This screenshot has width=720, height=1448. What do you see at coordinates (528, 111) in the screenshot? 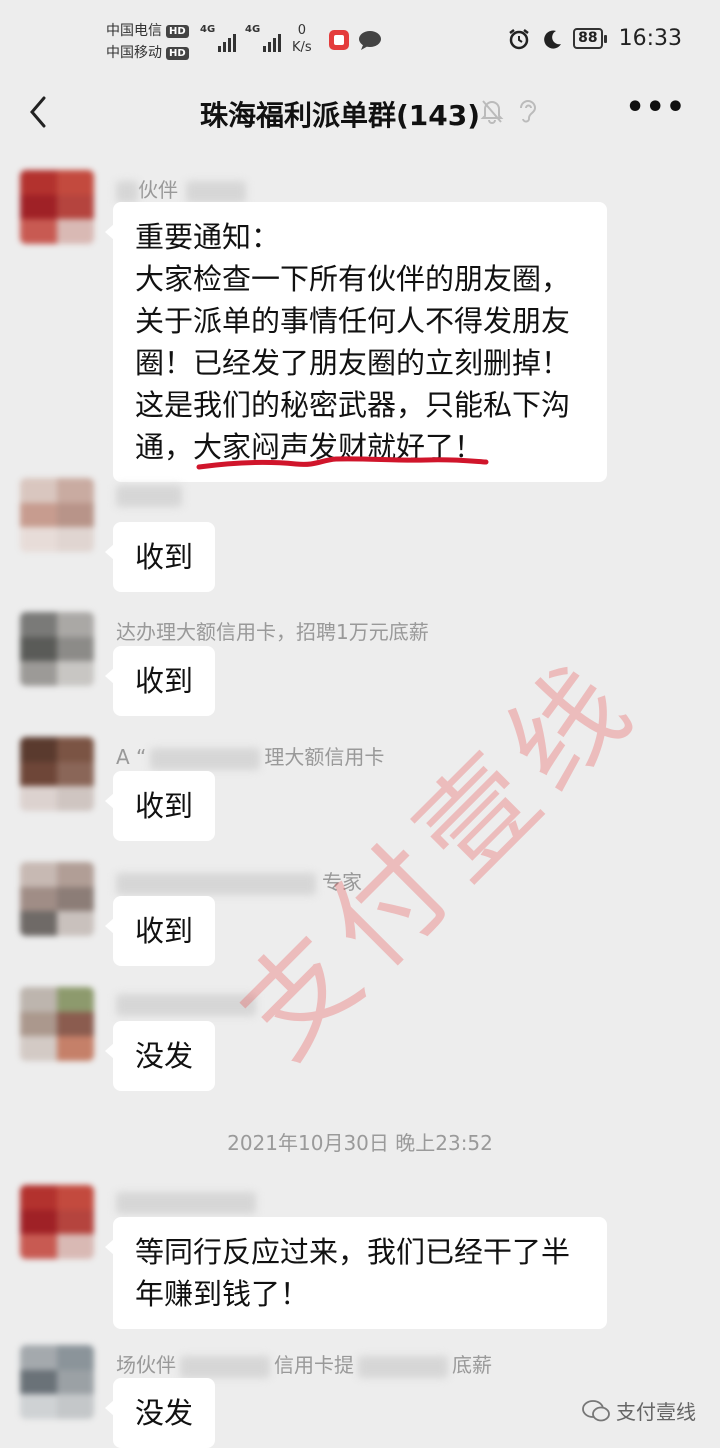
I see `ear-icon` at bounding box center [528, 111].